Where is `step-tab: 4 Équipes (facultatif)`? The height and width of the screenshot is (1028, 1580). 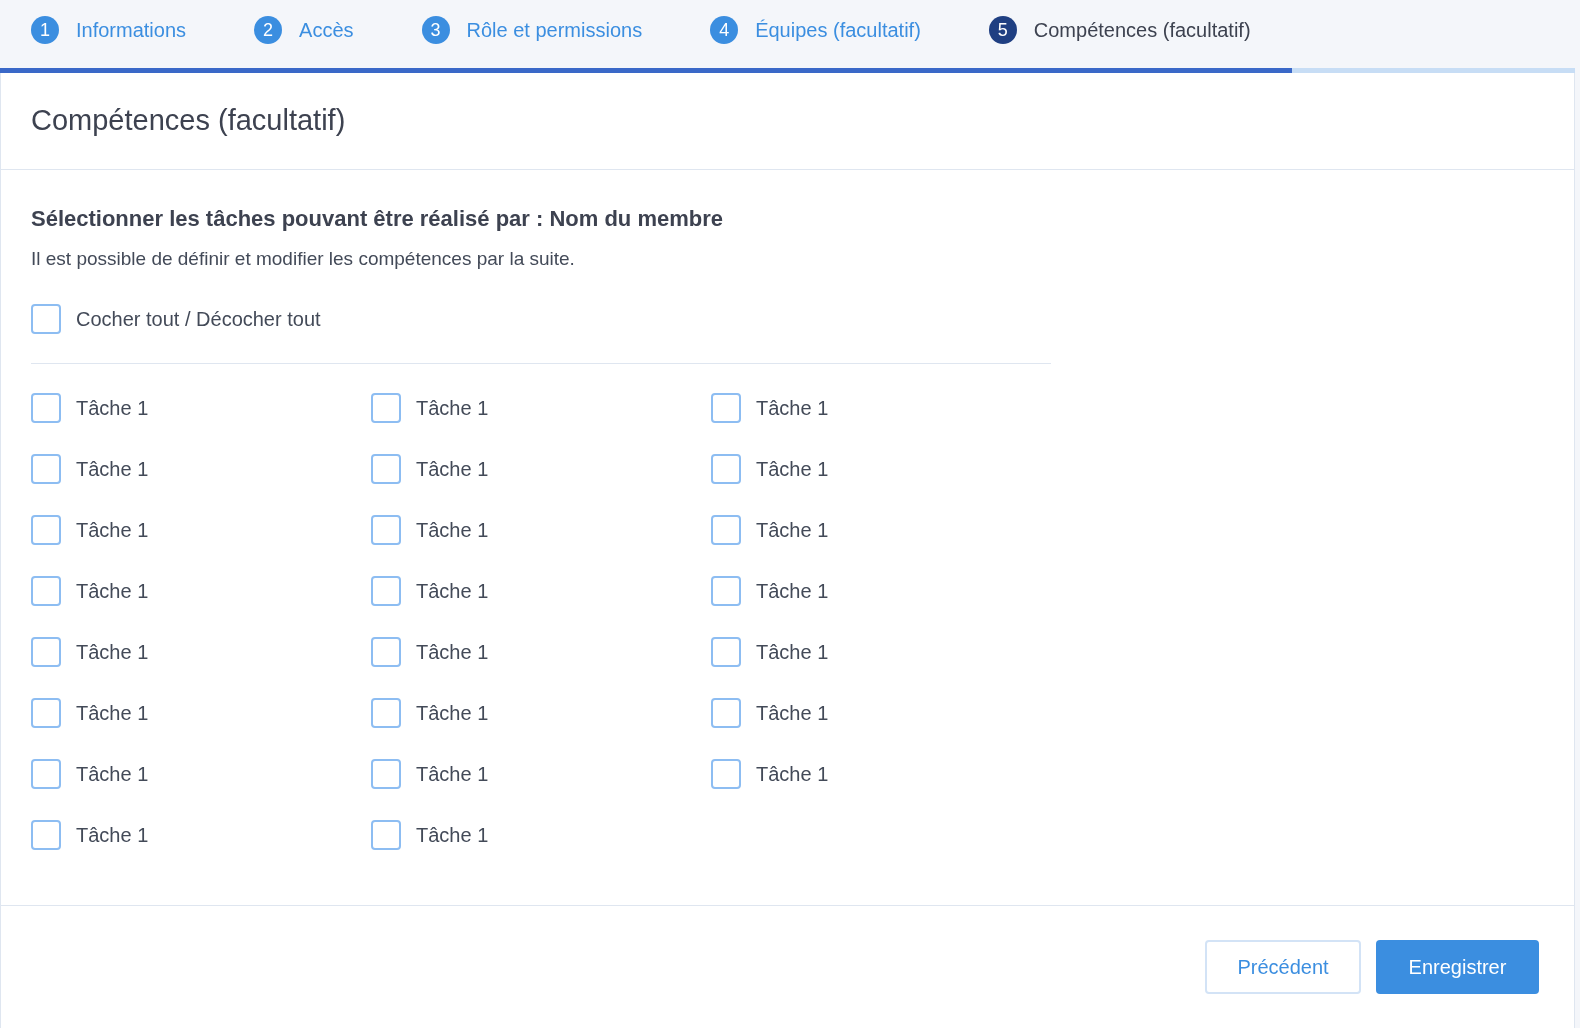 step-tab: 4 Équipes (facultatif) is located at coordinates (815, 30).